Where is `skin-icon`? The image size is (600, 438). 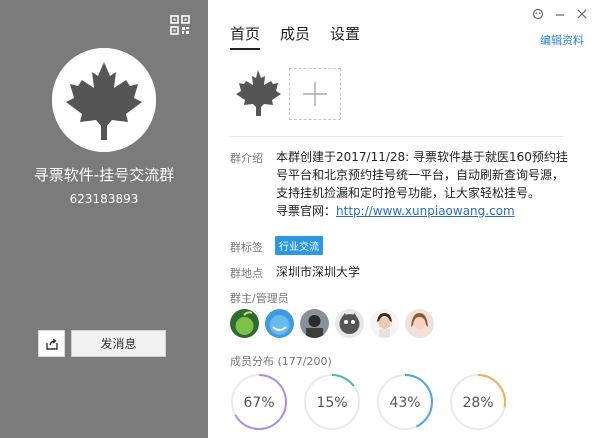 skin-icon is located at coordinates (538, 15).